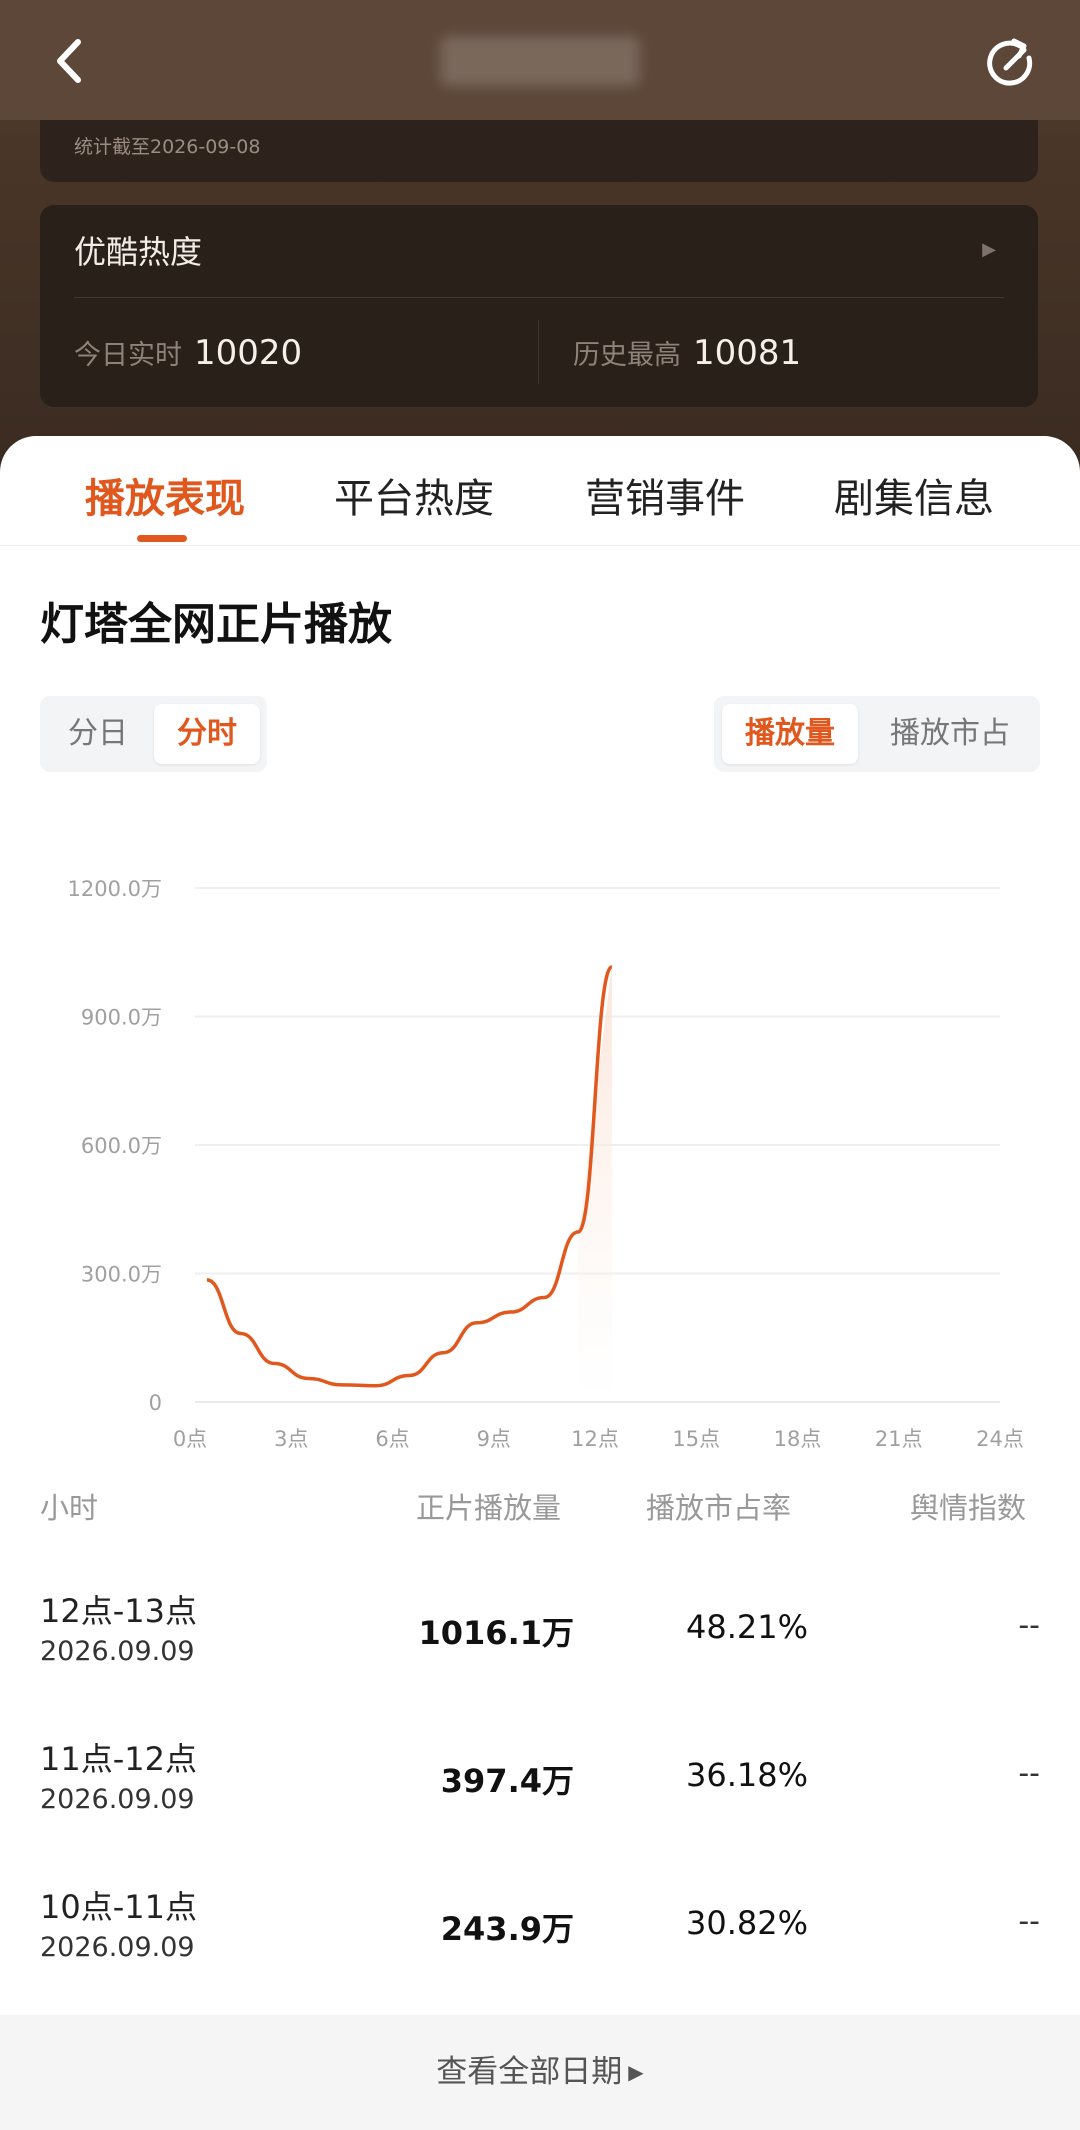 The image size is (1080, 2130). What do you see at coordinates (540, 1660) in the screenshot?
I see `table-row: 12点-13点 2026.09.09 1016.1万 48.21% --` at bounding box center [540, 1660].